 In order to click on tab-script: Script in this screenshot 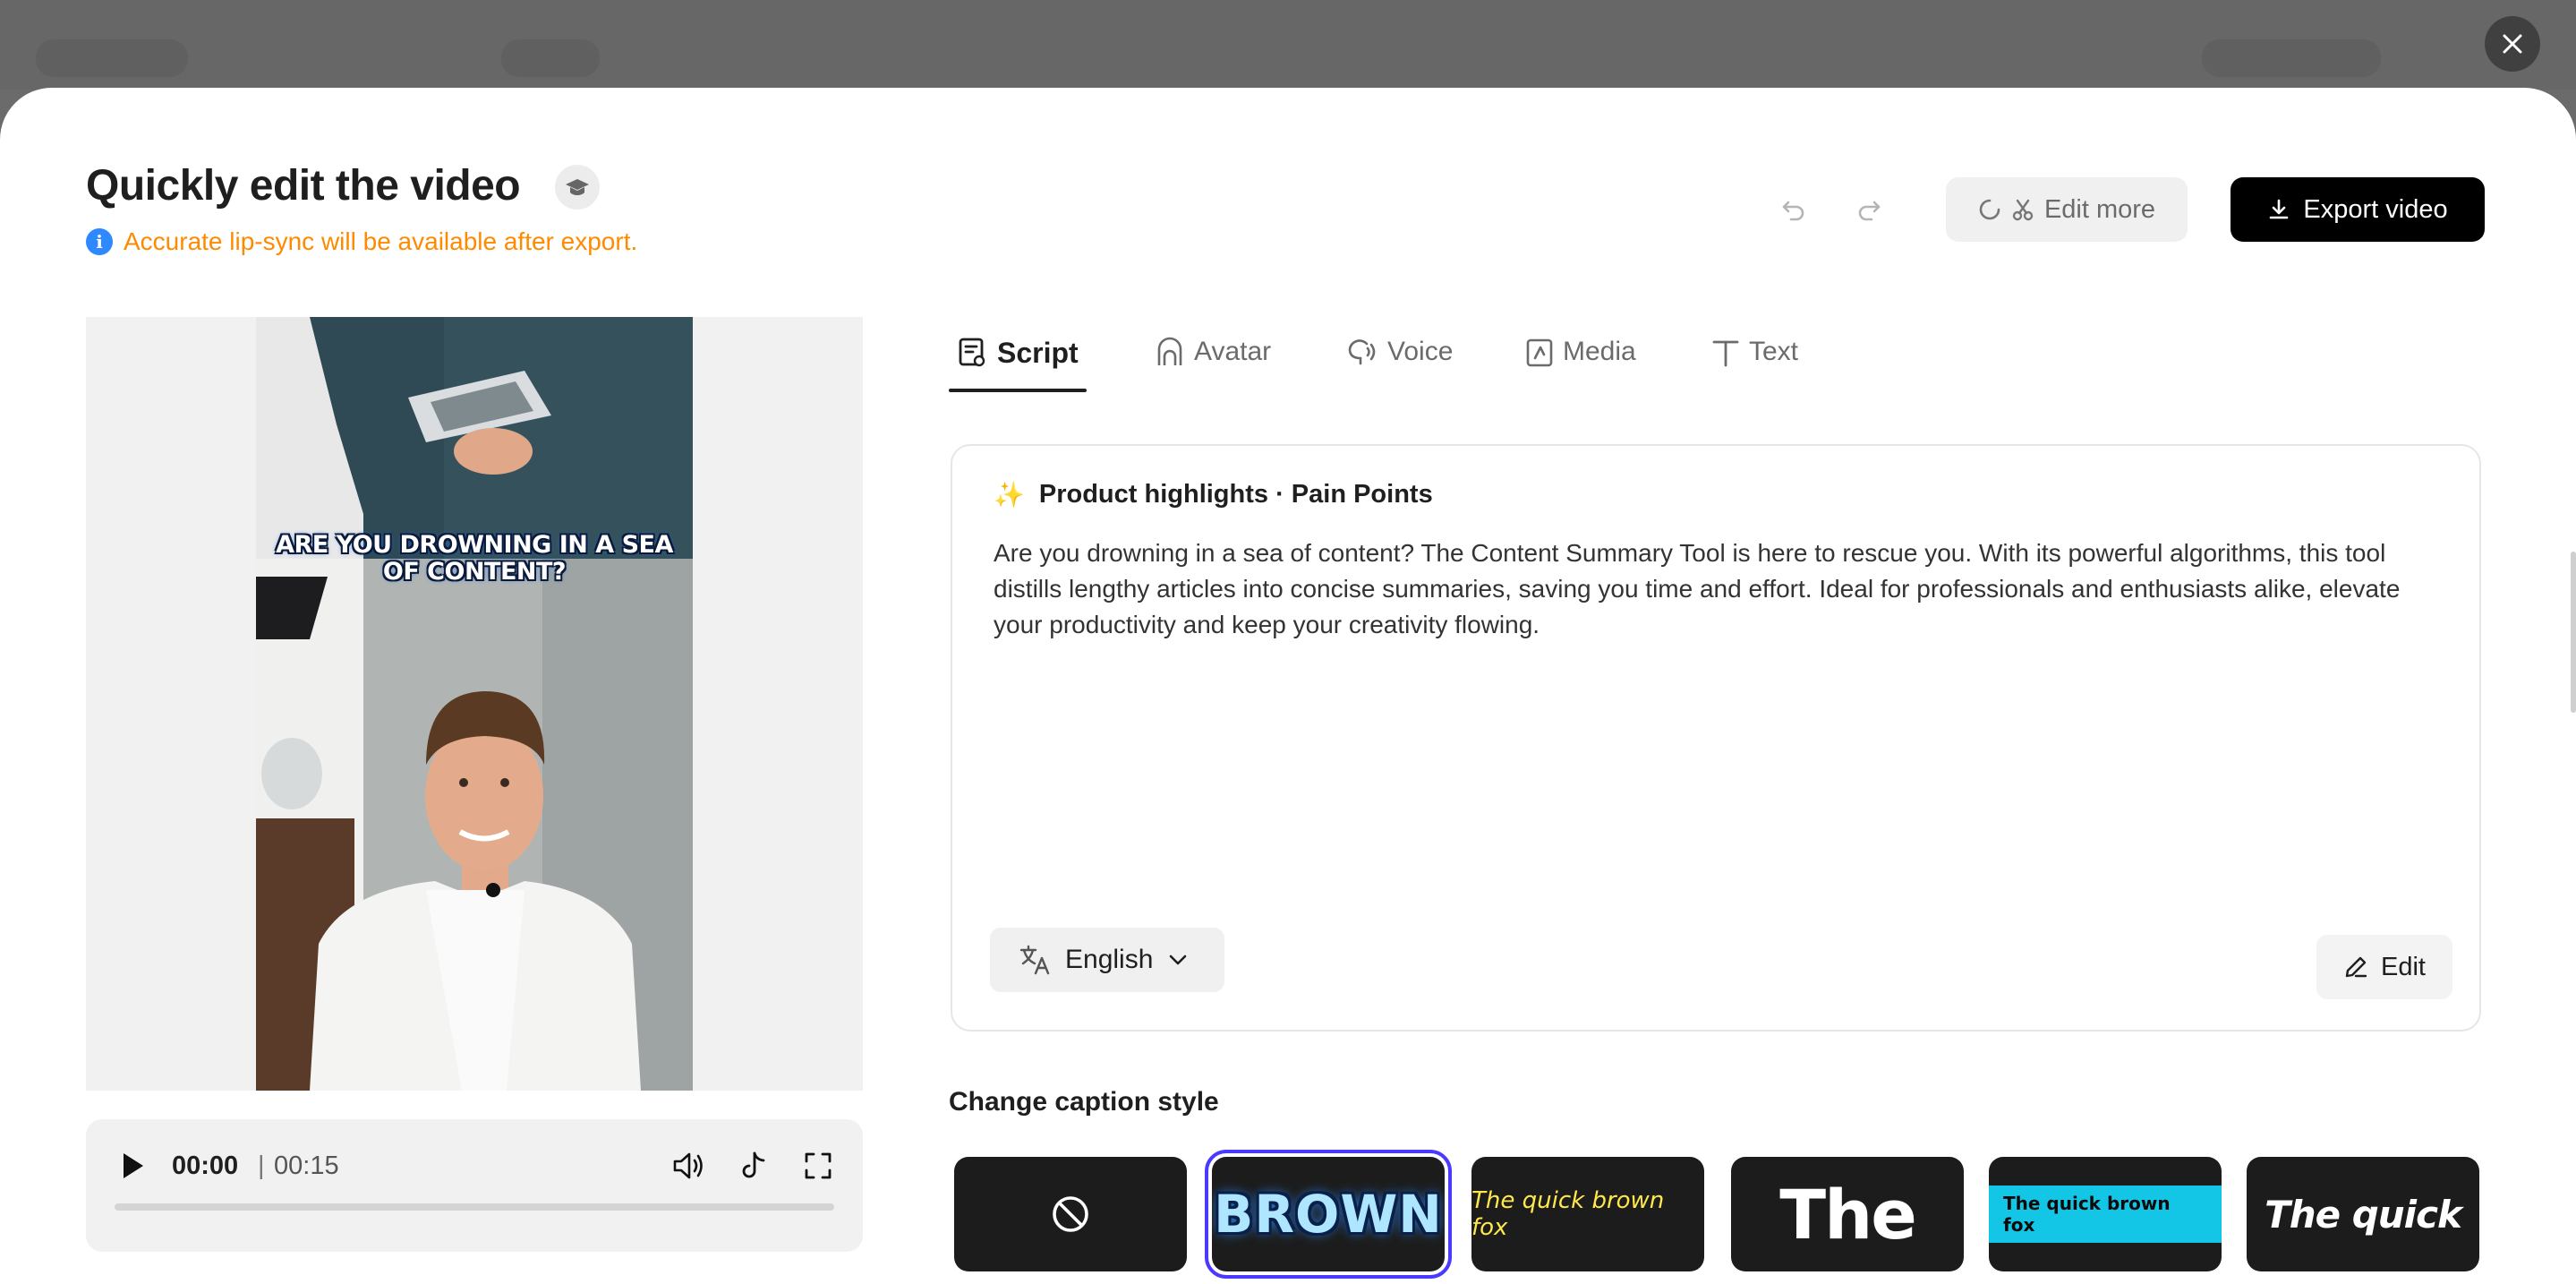, I will do `click(1018, 362)`.